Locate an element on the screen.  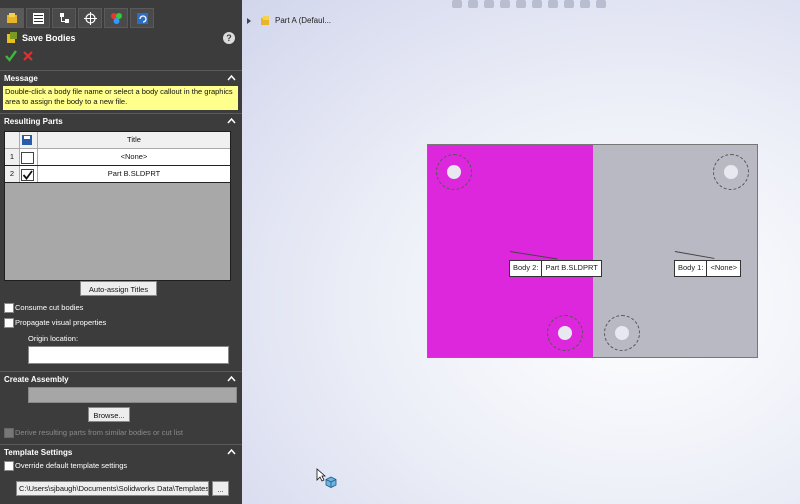
table-row: 2 Part B.SLDPRT is located at coordinates (117, 174).